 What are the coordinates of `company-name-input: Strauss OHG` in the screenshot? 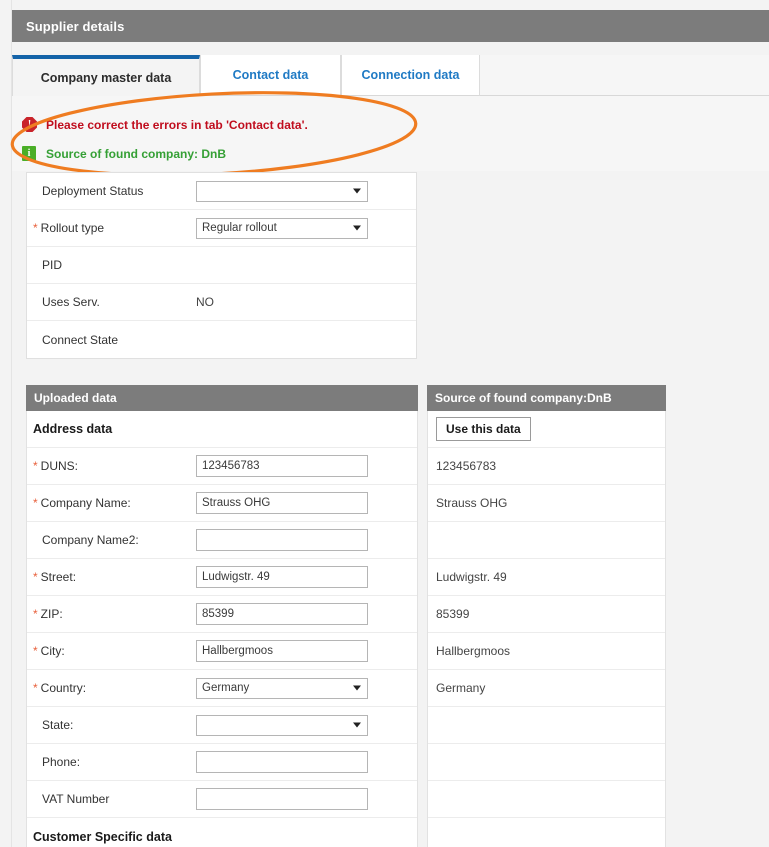 It's located at (282, 503).